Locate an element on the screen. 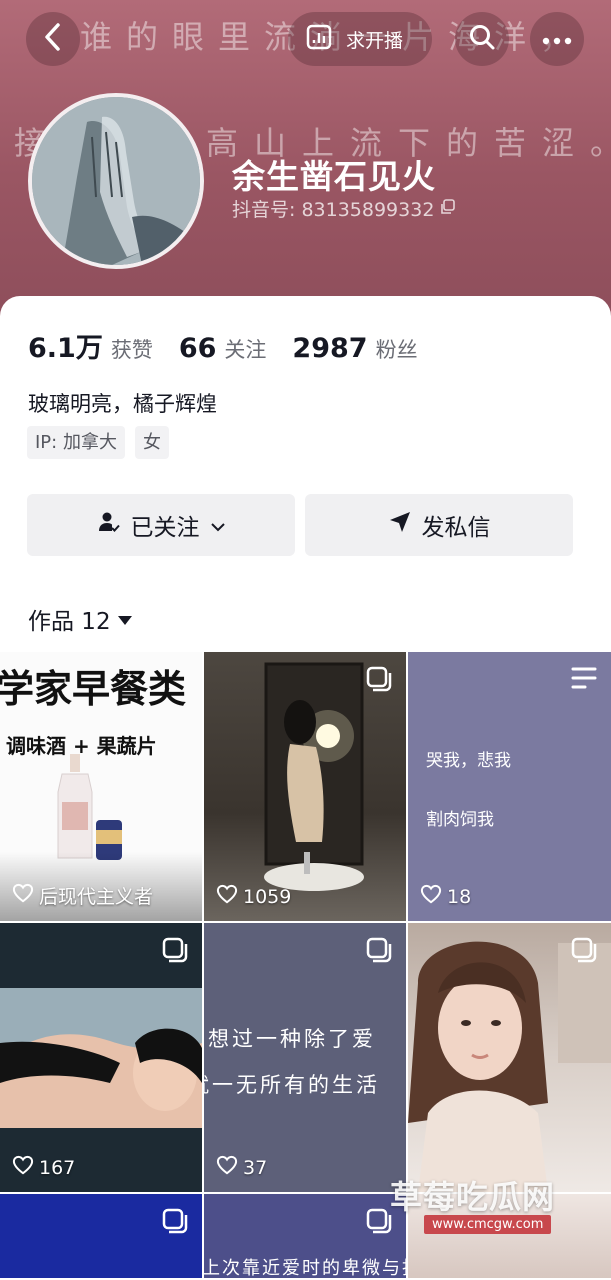 This screenshot has height=1280, width=611. search-button is located at coordinates (482, 39).